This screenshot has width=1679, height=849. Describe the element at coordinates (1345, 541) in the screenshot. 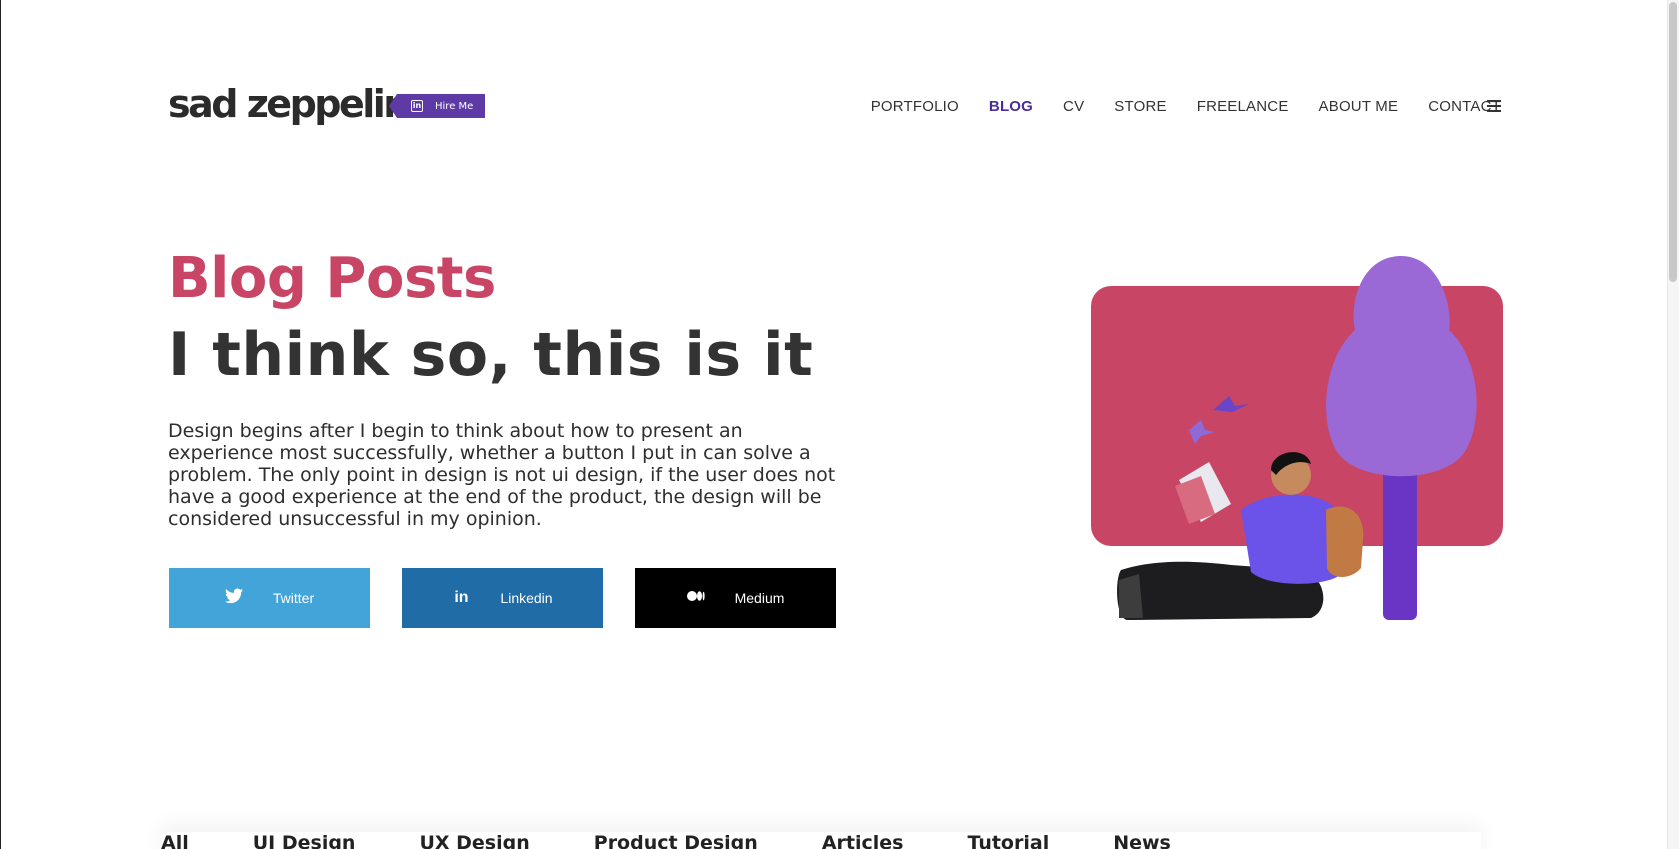

I see `backpack` at that location.